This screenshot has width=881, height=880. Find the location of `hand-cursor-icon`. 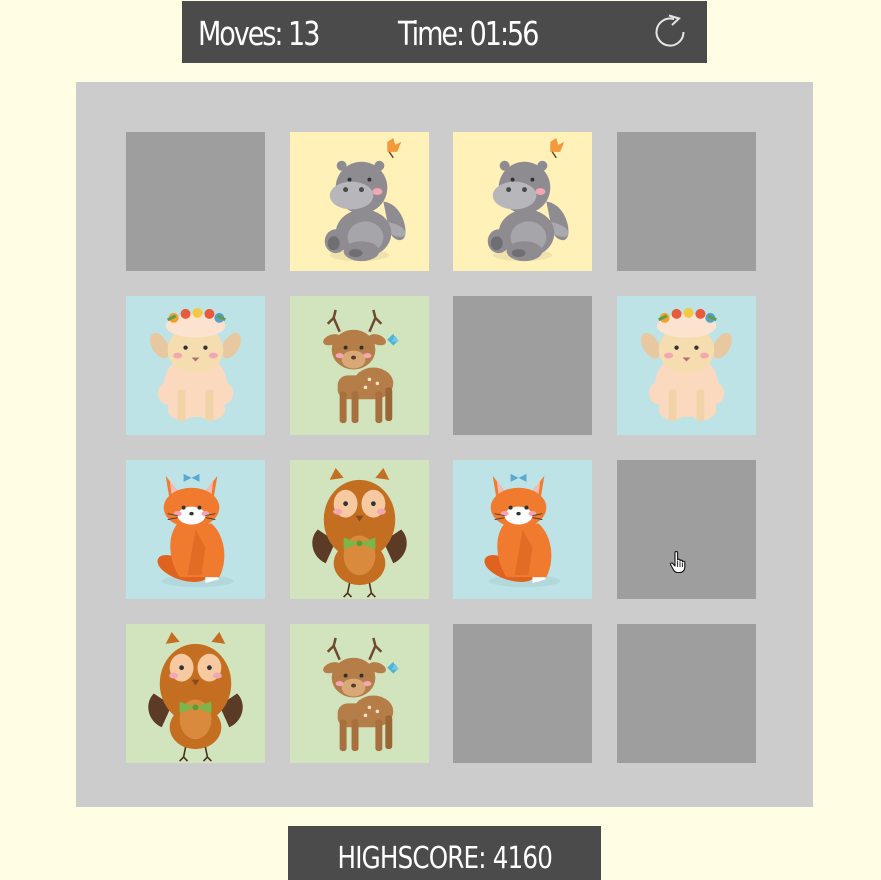

hand-cursor-icon is located at coordinates (679, 562).